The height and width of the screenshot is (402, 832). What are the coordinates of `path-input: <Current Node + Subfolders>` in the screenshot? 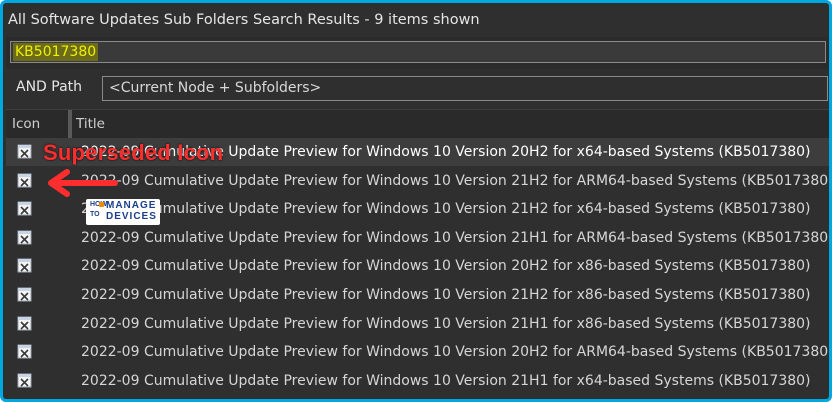 It's located at (465, 88).